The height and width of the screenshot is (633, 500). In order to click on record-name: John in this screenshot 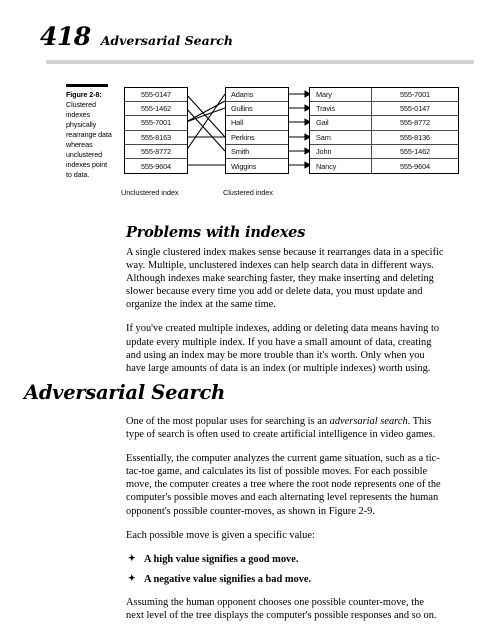, I will do `click(341, 151)`.